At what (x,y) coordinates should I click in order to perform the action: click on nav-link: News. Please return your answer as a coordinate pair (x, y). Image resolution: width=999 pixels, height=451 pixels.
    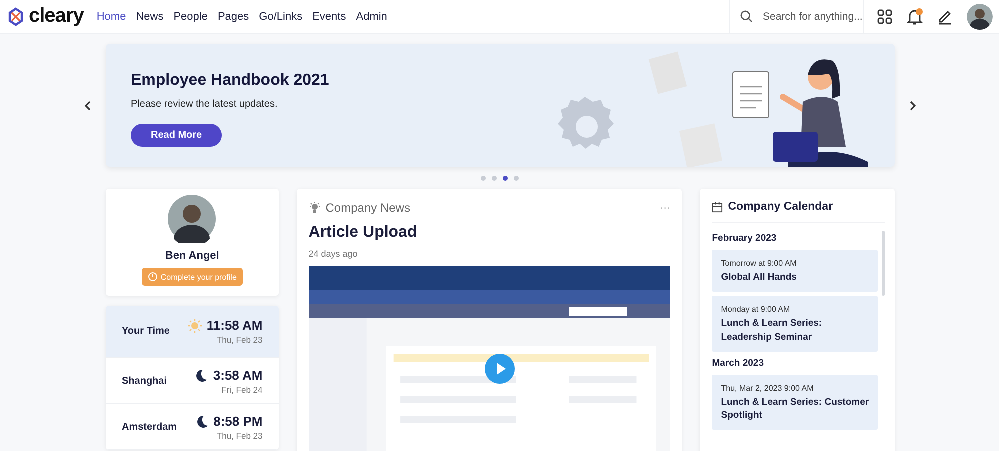
    Looking at the image, I should click on (150, 16).